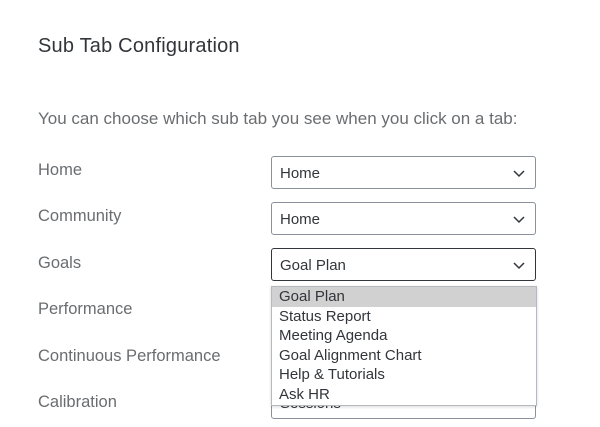  Describe the element at coordinates (60, 263) in the screenshot. I see `row-label-goals: Goals` at that location.